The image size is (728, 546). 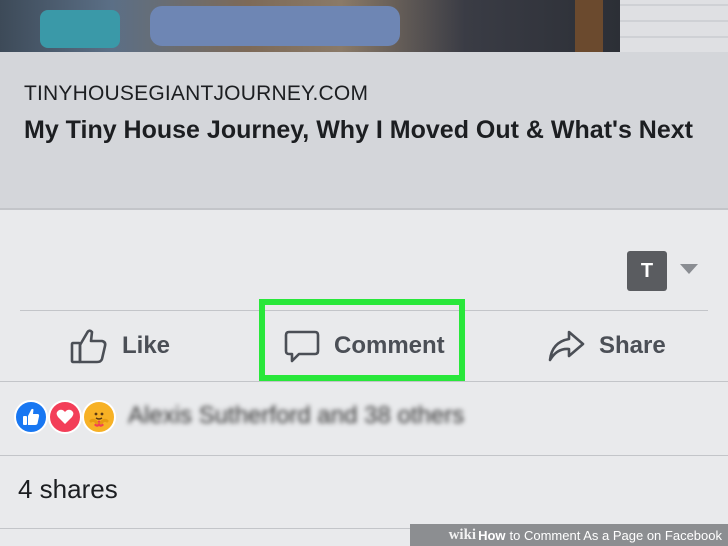 I want to click on like-label: Like, so click(x=146, y=345).